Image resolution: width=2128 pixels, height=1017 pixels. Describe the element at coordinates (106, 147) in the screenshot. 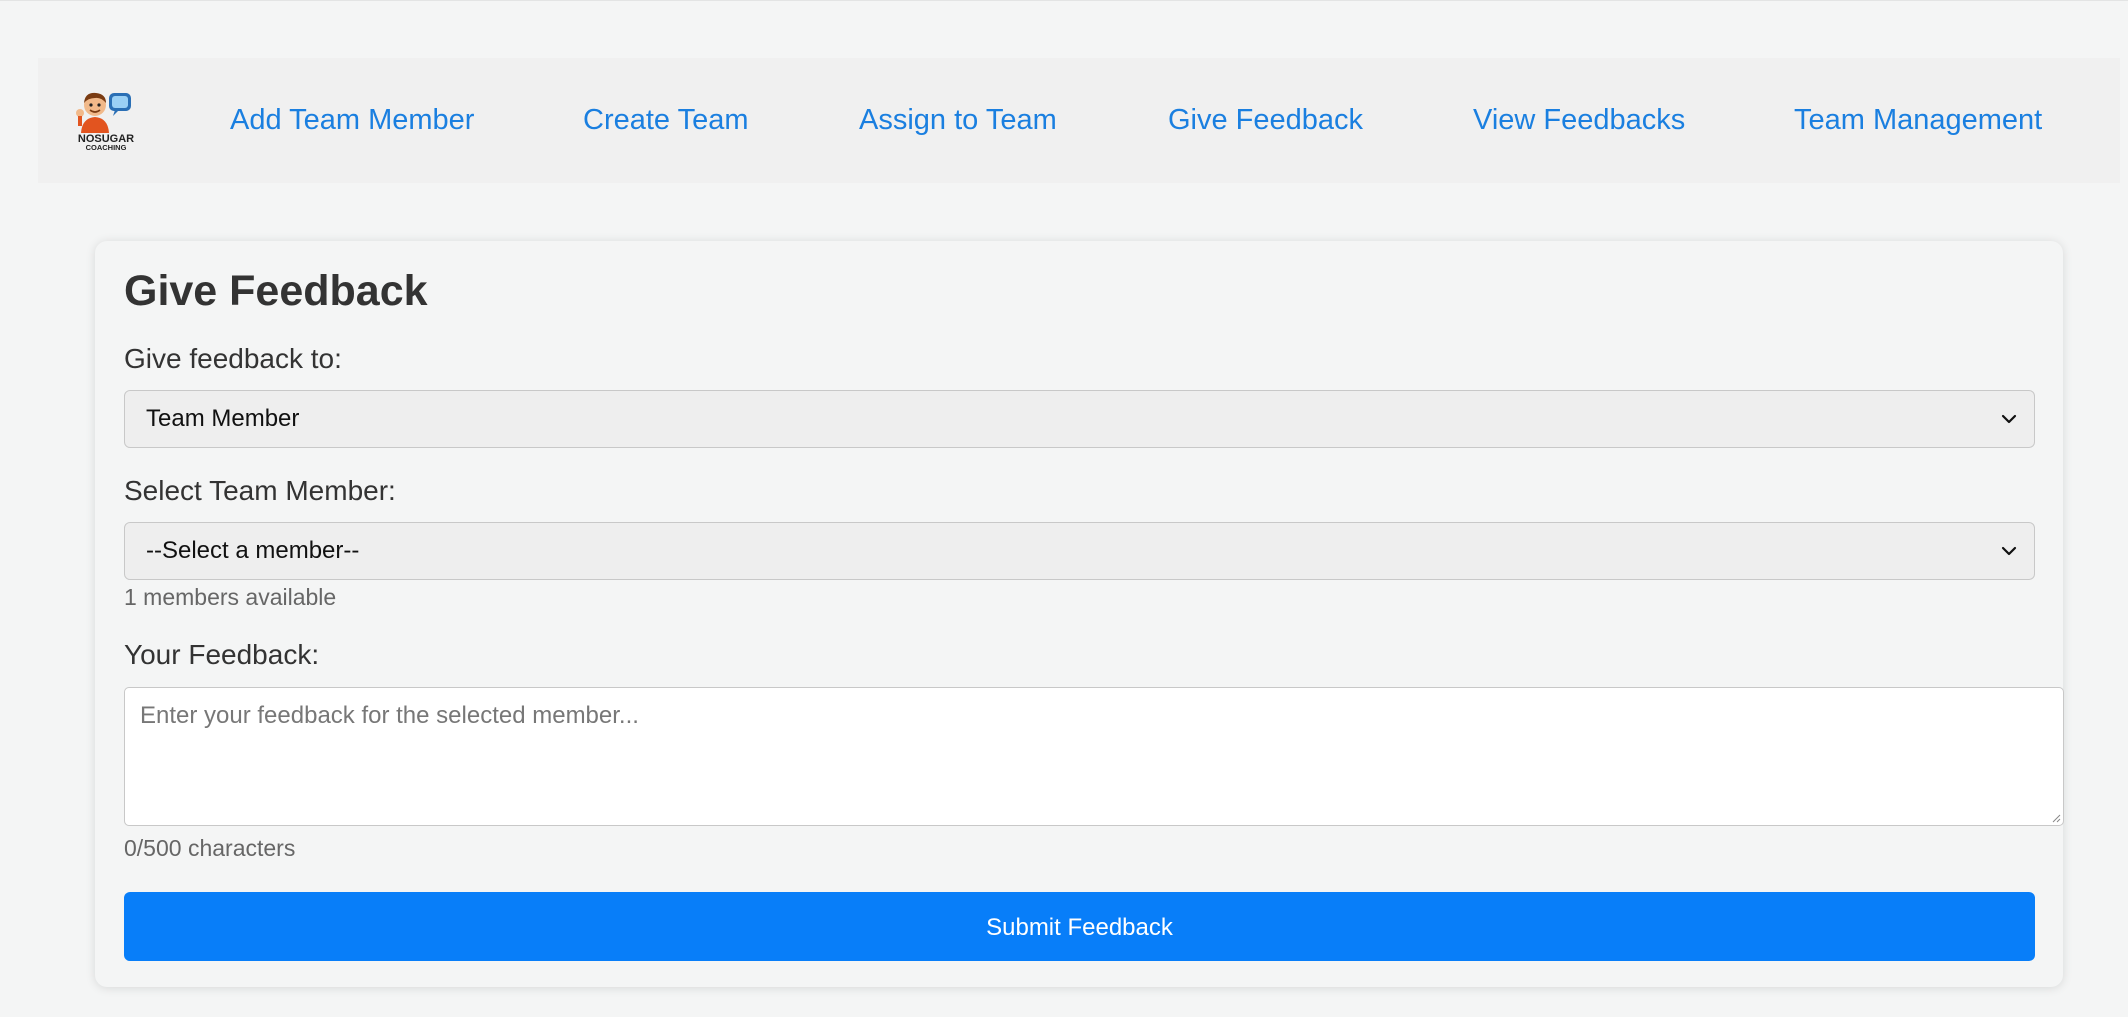

I see `svg-text: COACHING` at that location.